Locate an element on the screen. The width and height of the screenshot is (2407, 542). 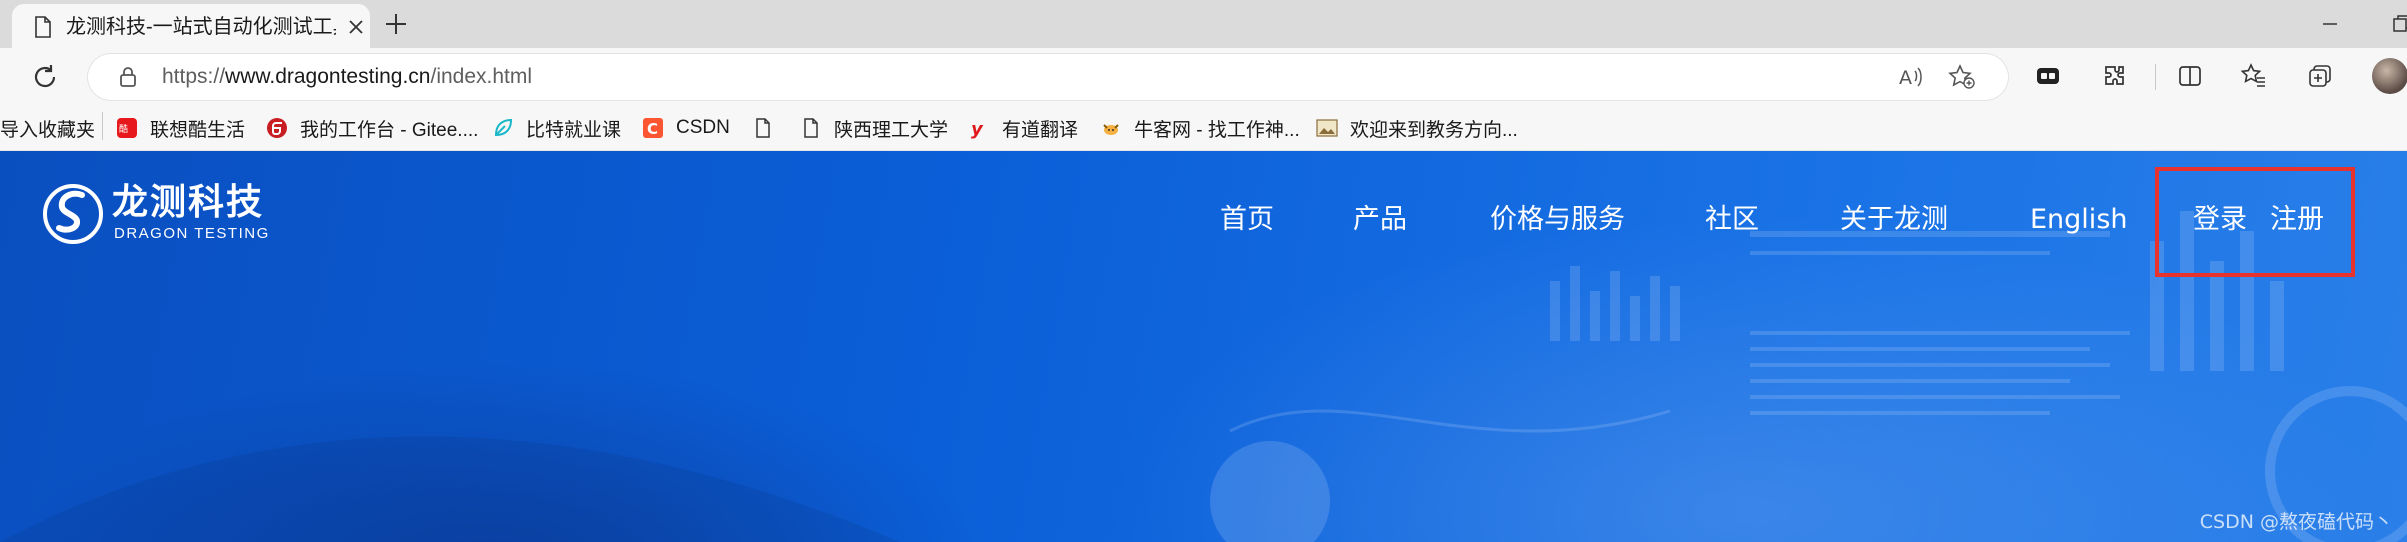
lock-icon is located at coordinates (128, 77).